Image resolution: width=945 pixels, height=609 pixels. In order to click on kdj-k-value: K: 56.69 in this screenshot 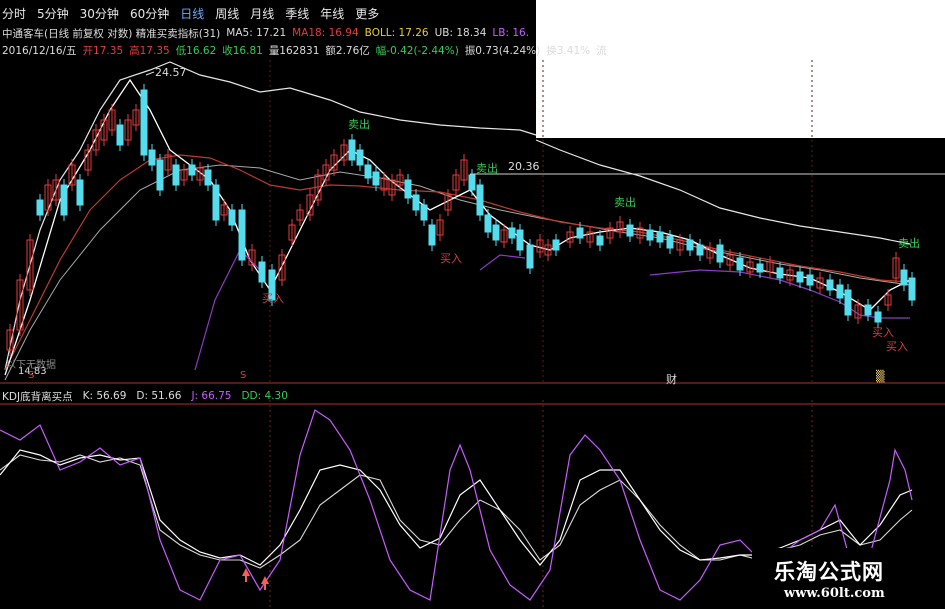, I will do `click(104, 396)`.